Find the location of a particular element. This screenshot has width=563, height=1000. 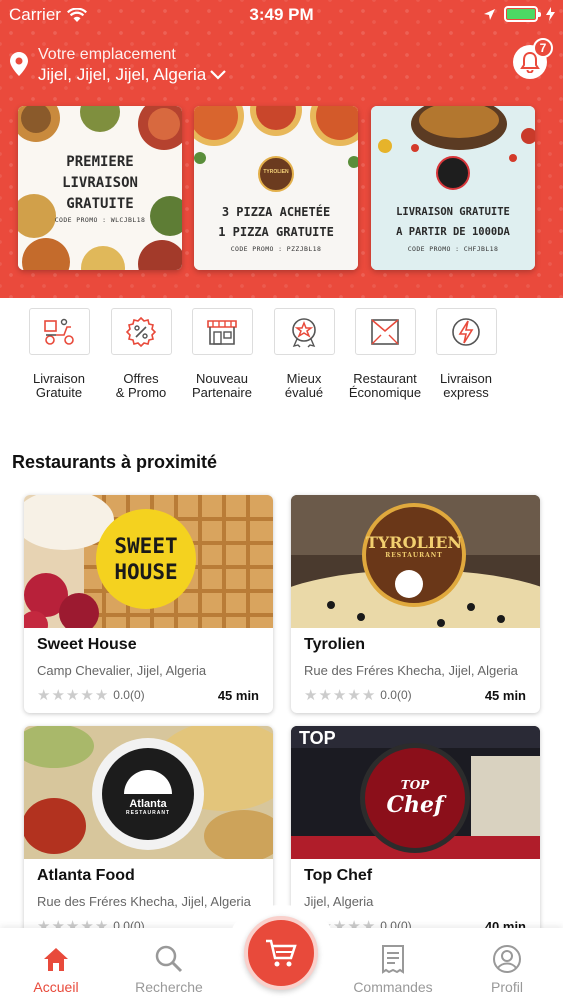

top-chef-logo is located at coordinates (453, 173).